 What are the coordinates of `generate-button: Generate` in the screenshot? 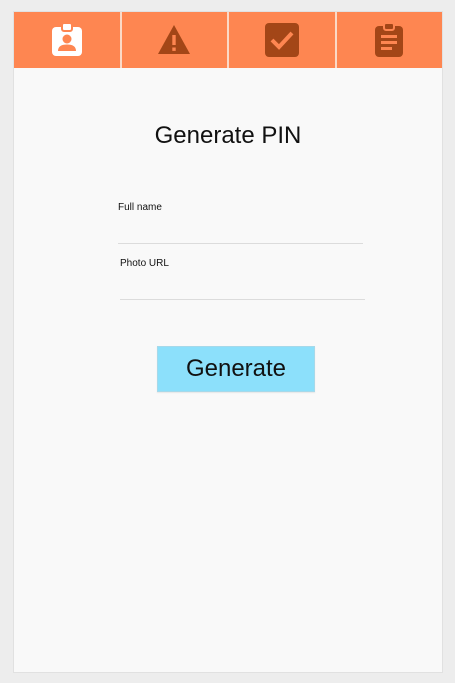 It's located at (236, 369).